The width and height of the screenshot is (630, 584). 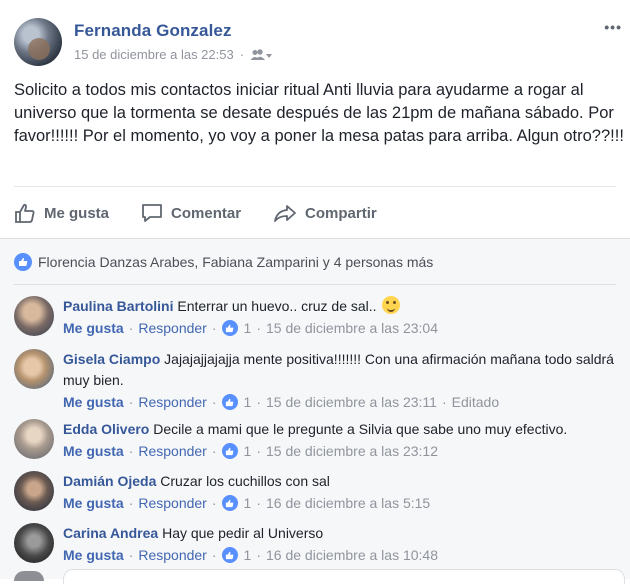 What do you see at coordinates (118, 306) in the screenshot?
I see `comment-author: Paulina Bartolini` at bounding box center [118, 306].